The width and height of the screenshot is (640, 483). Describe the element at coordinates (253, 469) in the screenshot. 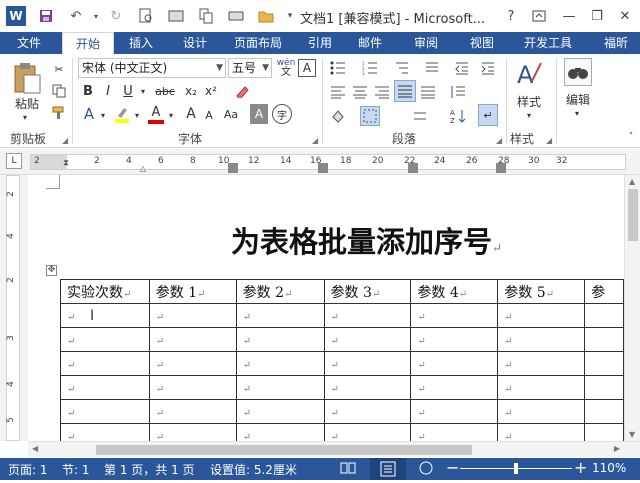

I see `status-setting: 设置值: 5.2厘米` at that location.